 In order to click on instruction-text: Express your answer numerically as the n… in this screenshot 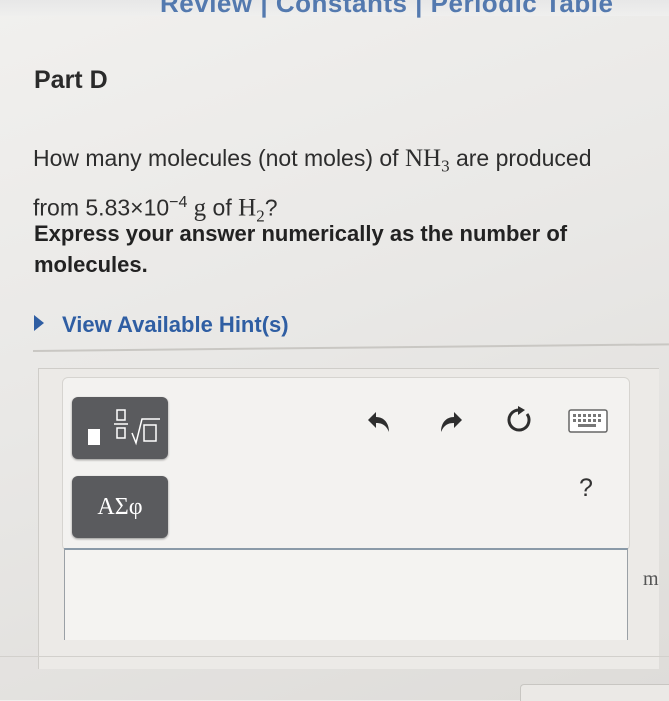, I will do `click(301, 249)`.